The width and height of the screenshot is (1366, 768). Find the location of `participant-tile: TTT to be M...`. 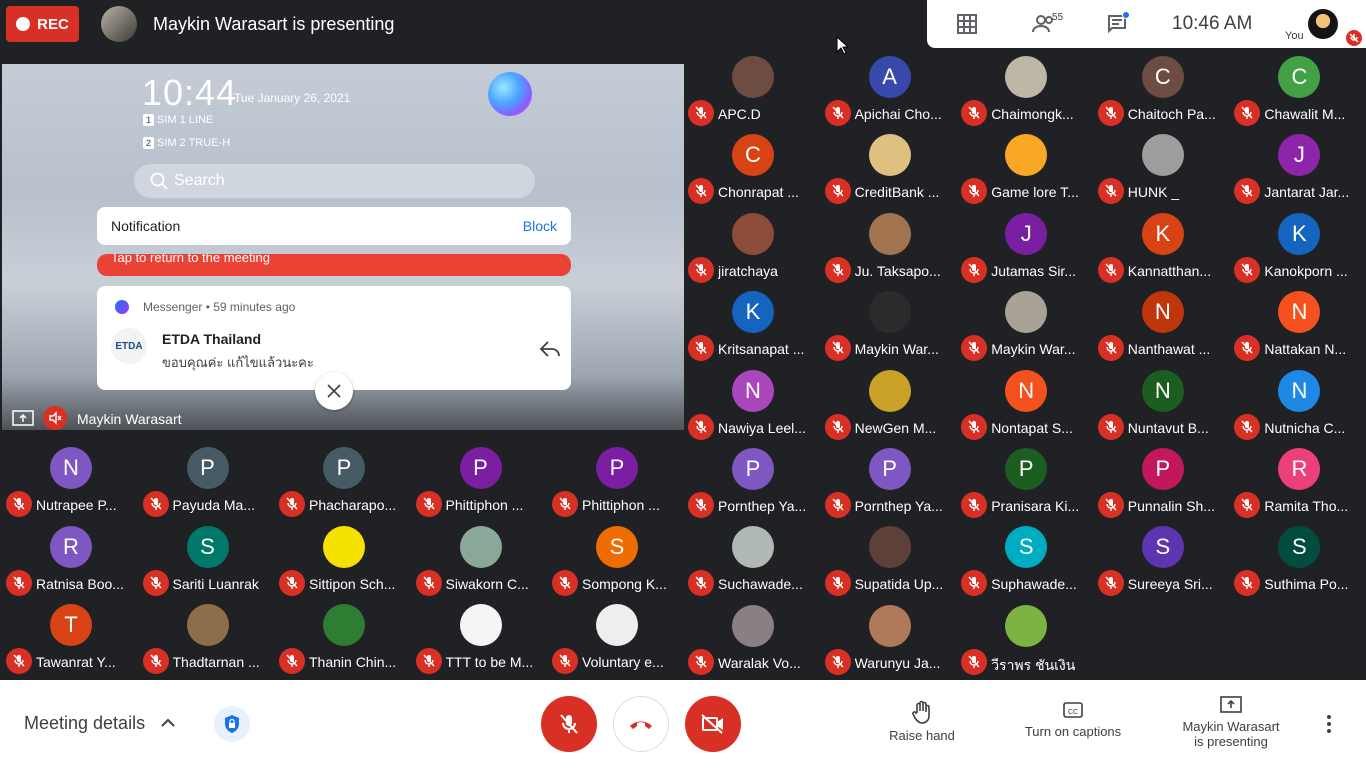

participant-tile: TTT to be M... is located at coordinates (480, 637).